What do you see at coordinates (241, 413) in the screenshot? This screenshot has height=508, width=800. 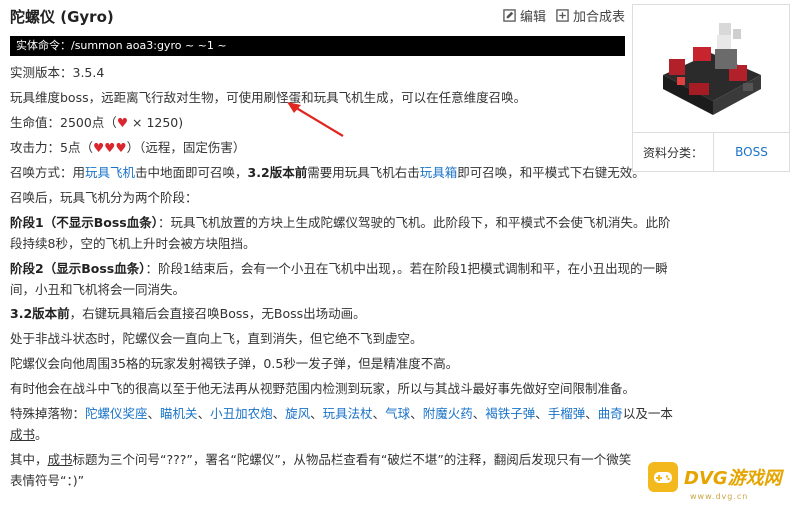 I see `drop-item-link: 小丑加农炮` at bounding box center [241, 413].